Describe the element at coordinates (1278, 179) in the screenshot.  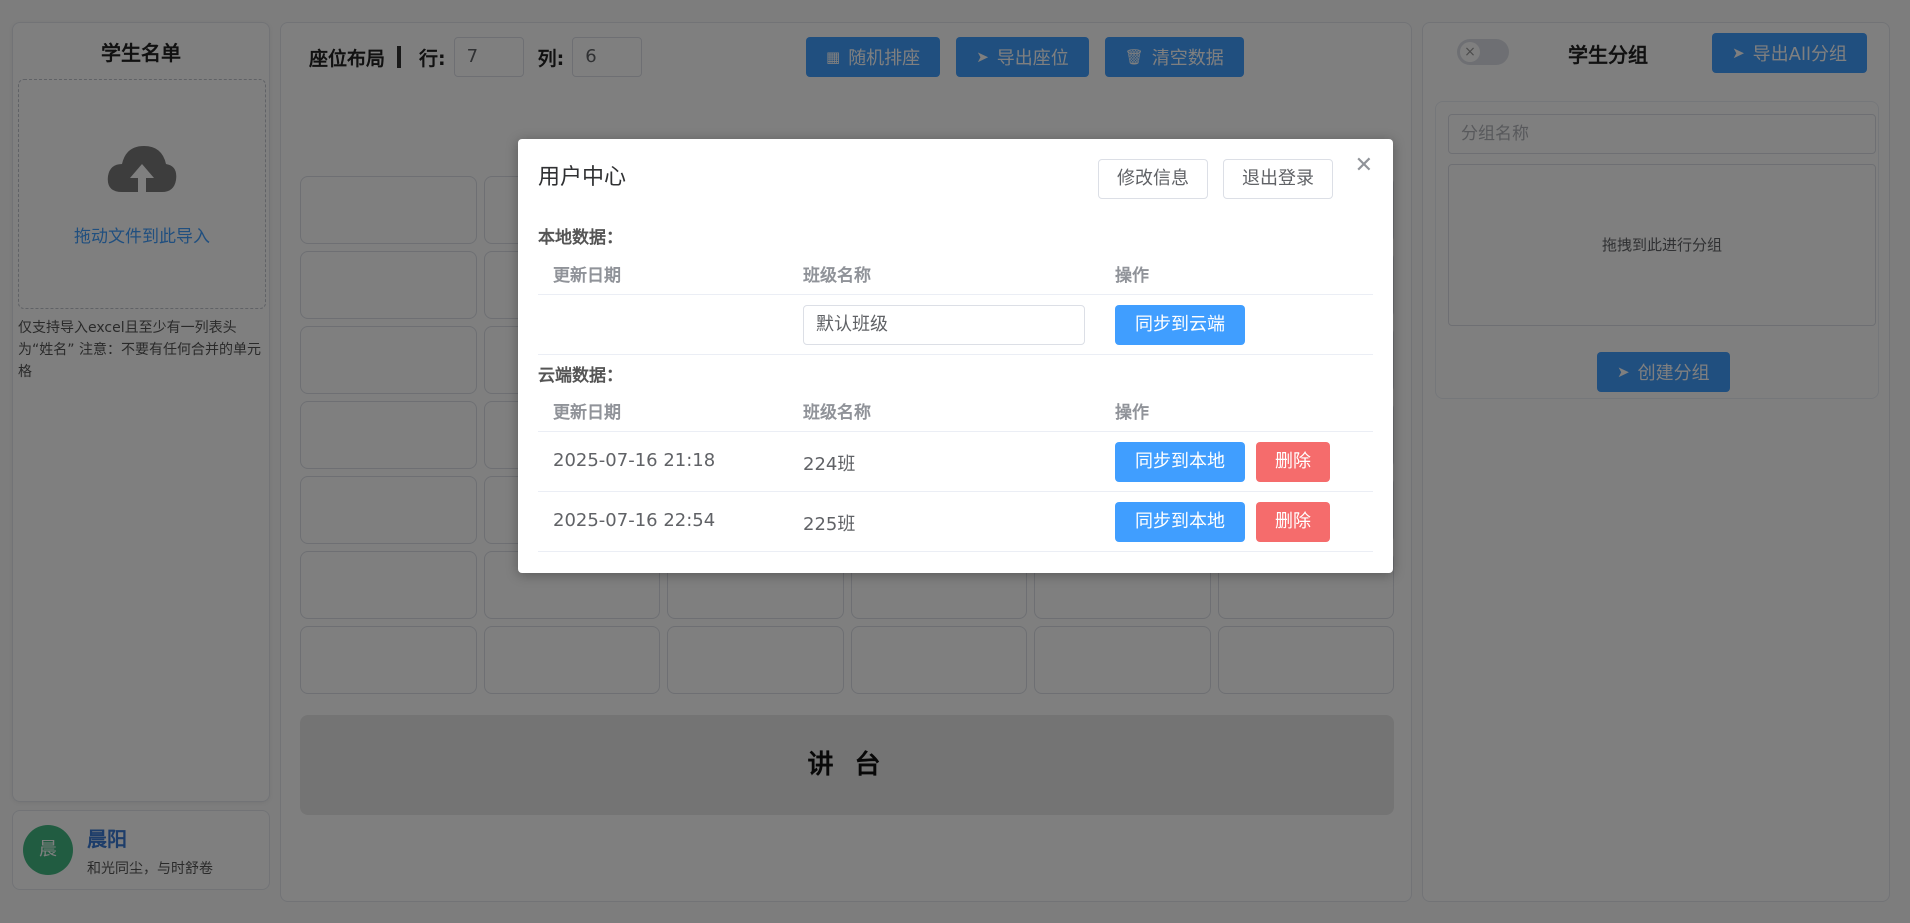
I see `logout-button: 退出登录` at that location.